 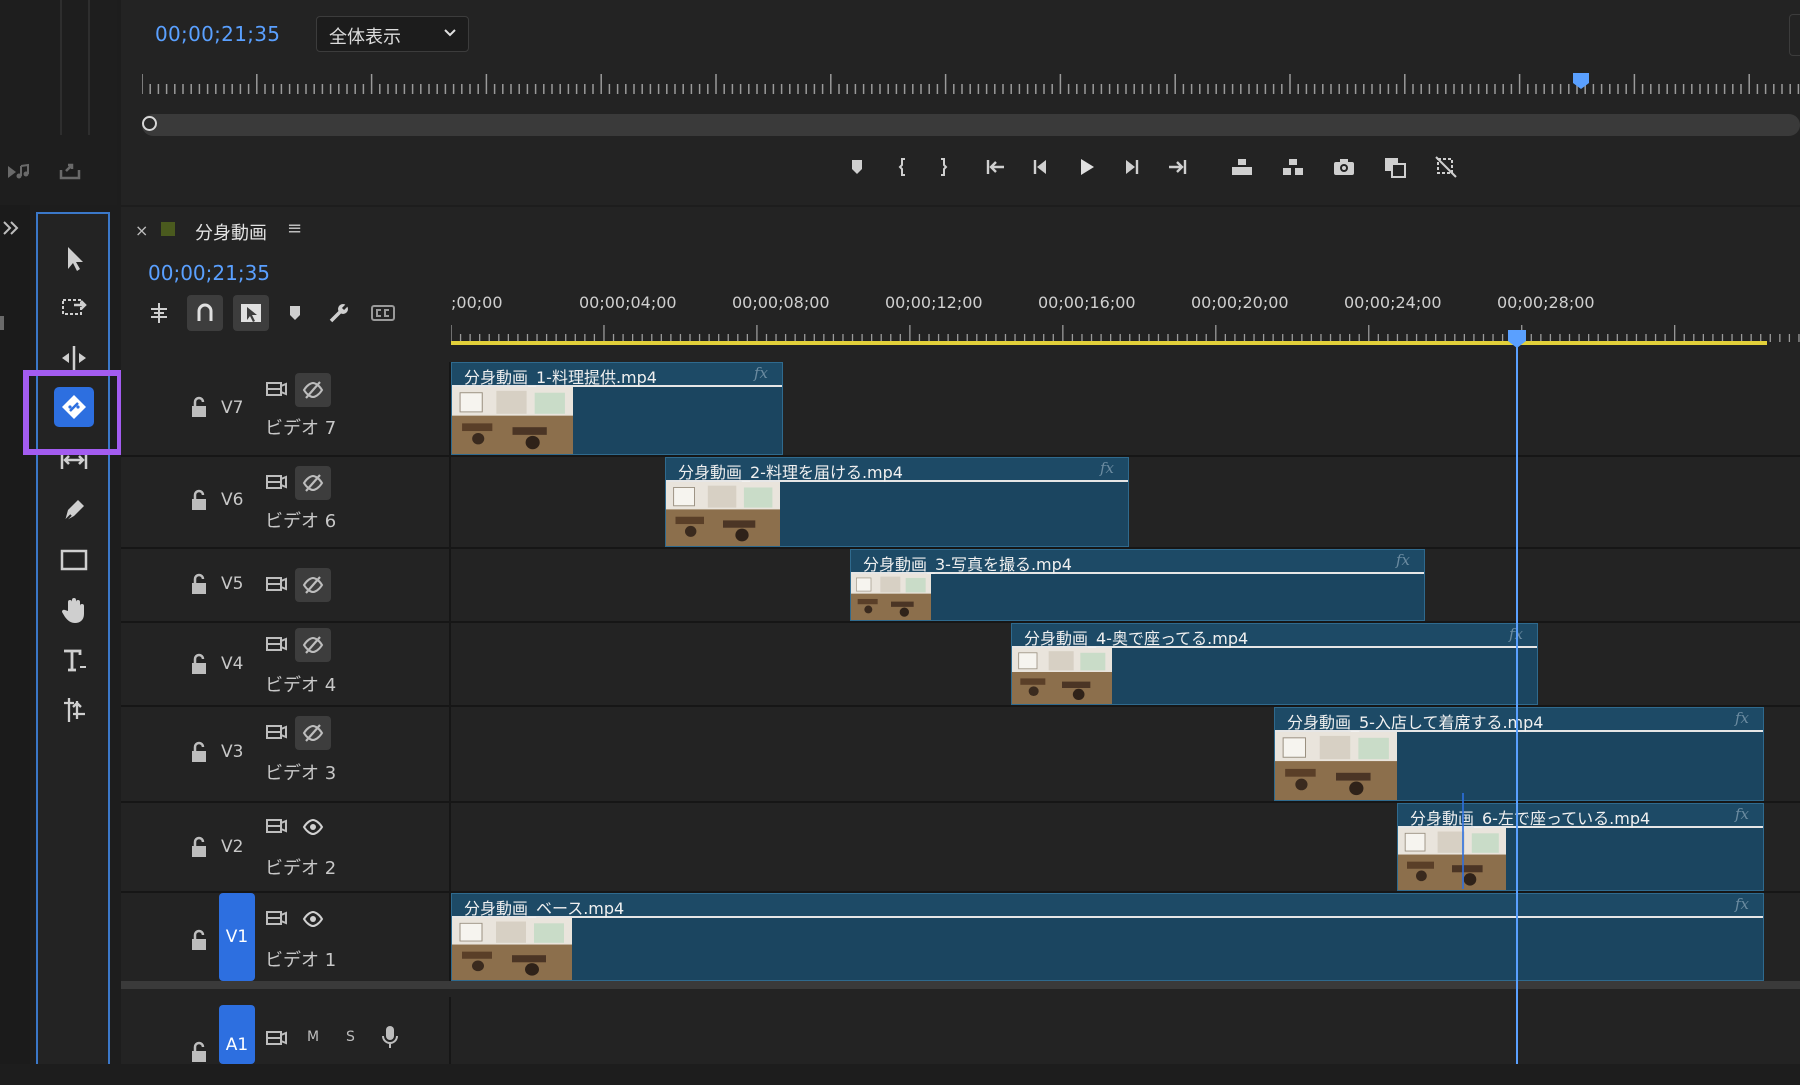 What do you see at coordinates (74, 560) in the screenshot?
I see `rectangle-tool` at bounding box center [74, 560].